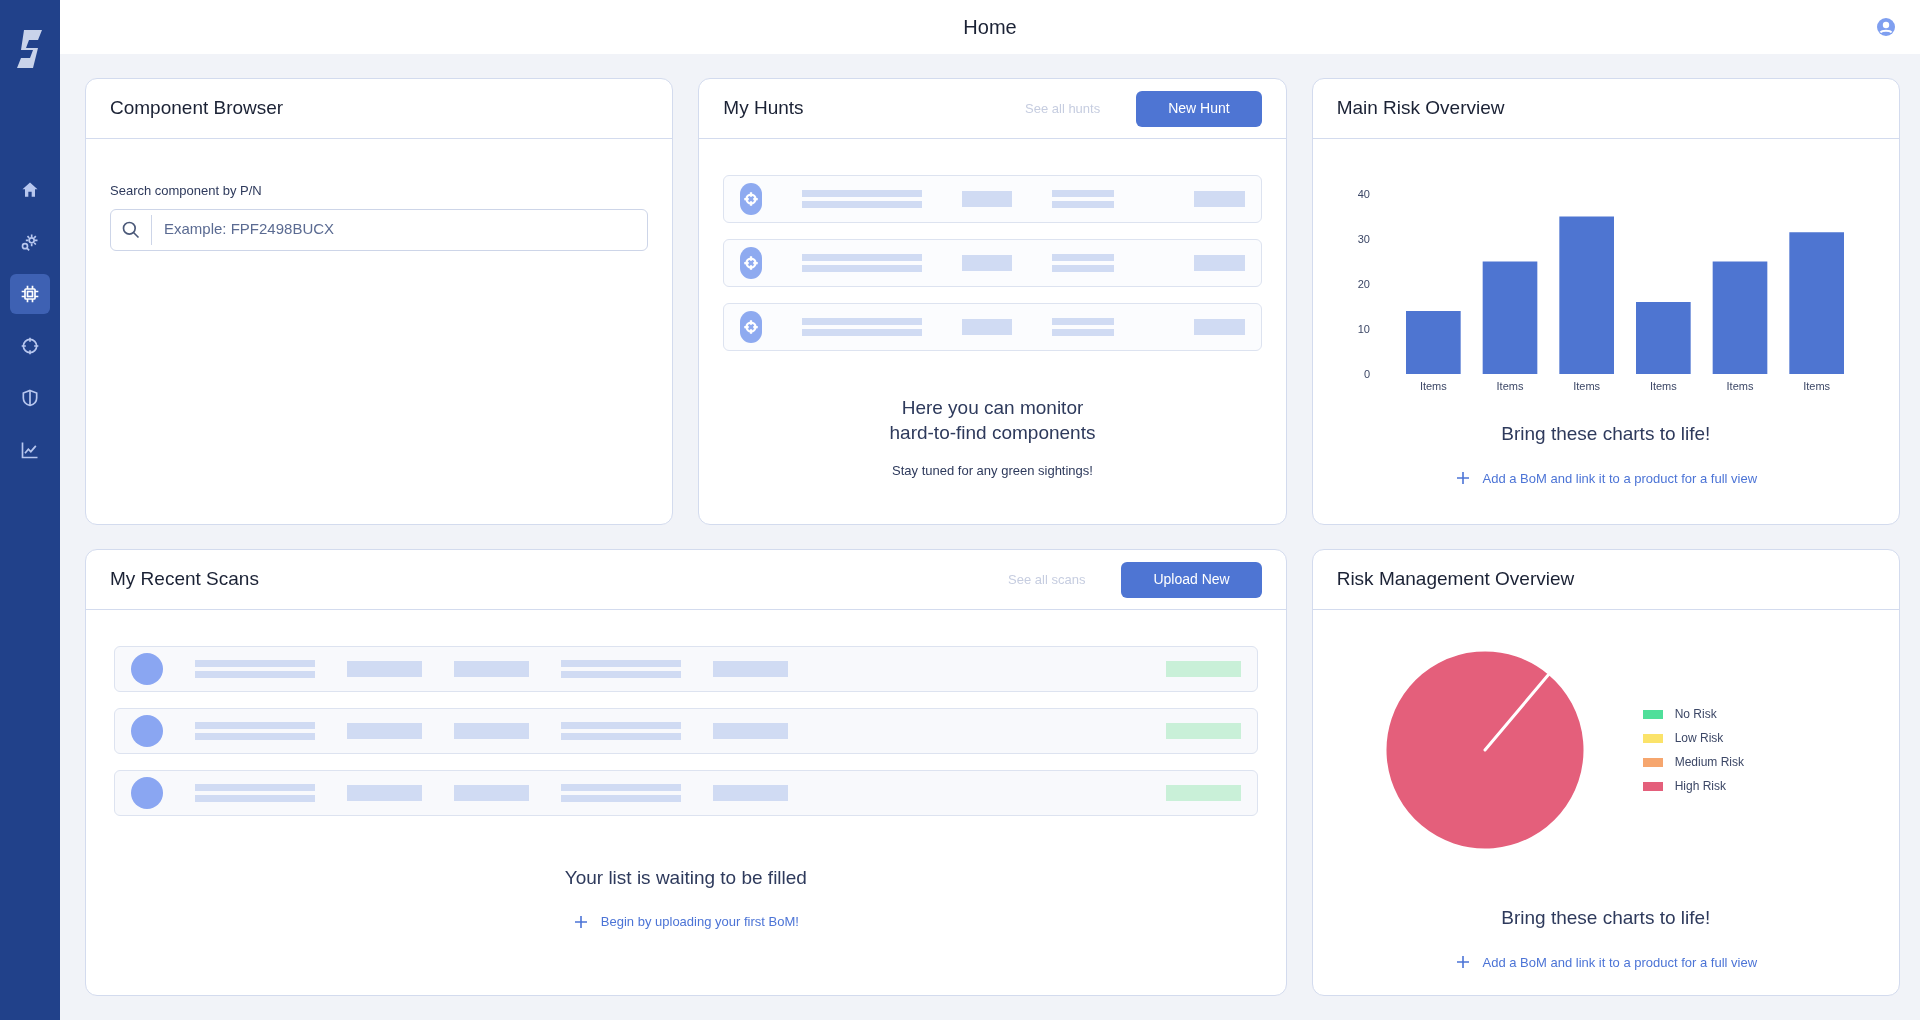 The height and width of the screenshot is (1020, 1920). I want to click on search-label: Search component by P/N, so click(186, 191).